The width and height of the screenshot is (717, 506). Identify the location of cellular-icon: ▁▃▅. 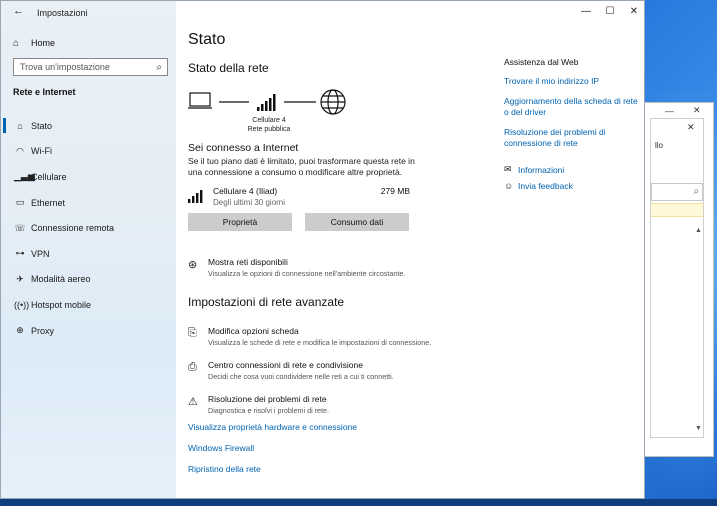
(24, 176).